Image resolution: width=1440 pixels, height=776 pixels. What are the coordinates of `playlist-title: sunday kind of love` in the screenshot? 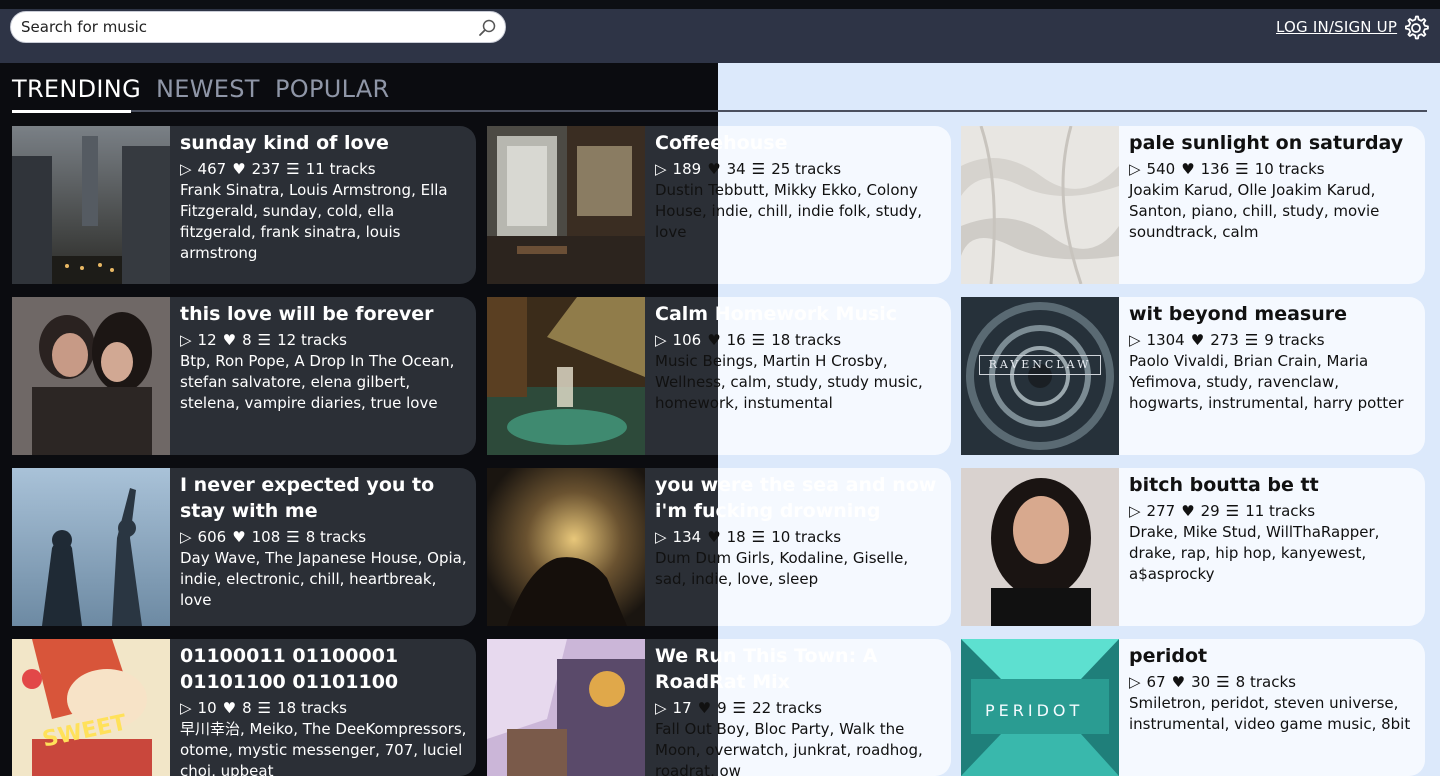 It's located at (324, 143).